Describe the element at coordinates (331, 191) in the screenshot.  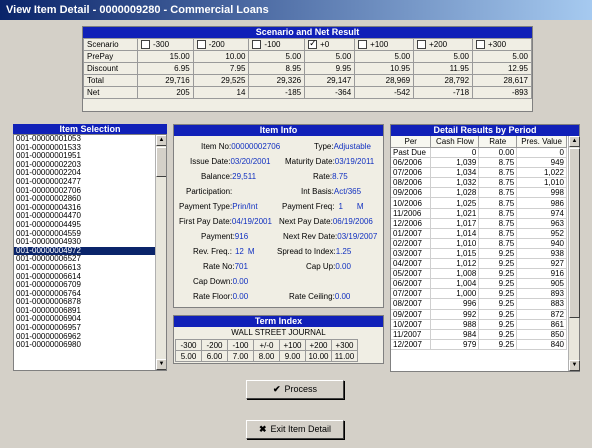
I see `int-basis-field: Int Basis:Act/365` at that location.